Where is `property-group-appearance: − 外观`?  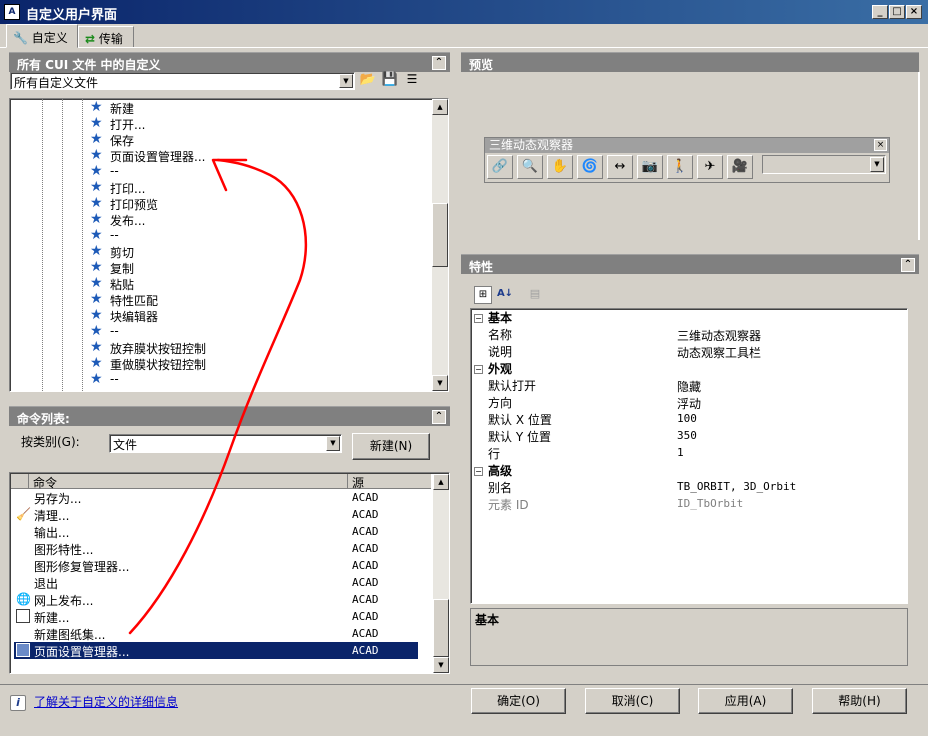
property-group-appearance: − 外观 is located at coordinates (493, 368).